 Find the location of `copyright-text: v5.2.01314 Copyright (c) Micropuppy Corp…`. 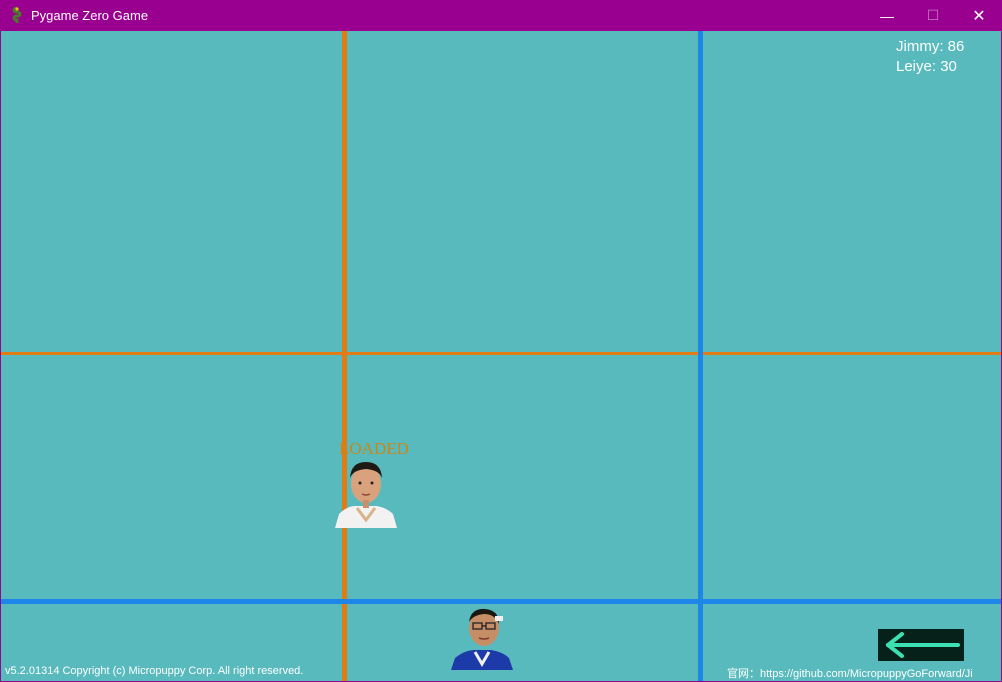

copyright-text: v5.2.01314 Copyright (c) Micropuppy Corp… is located at coordinates (154, 671).